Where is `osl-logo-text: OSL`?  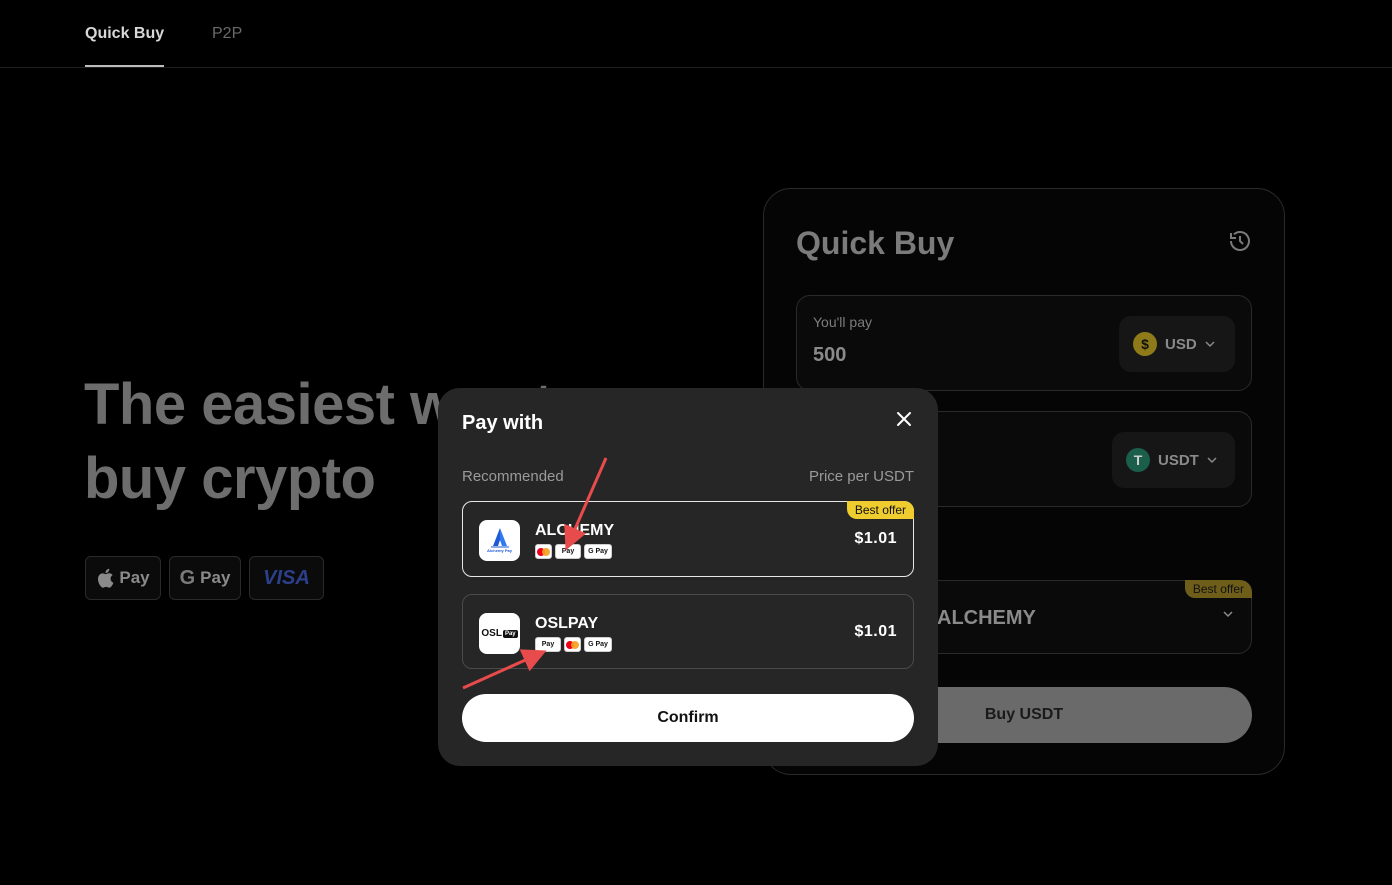
osl-logo-text: OSL is located at coordinates (491, 633).